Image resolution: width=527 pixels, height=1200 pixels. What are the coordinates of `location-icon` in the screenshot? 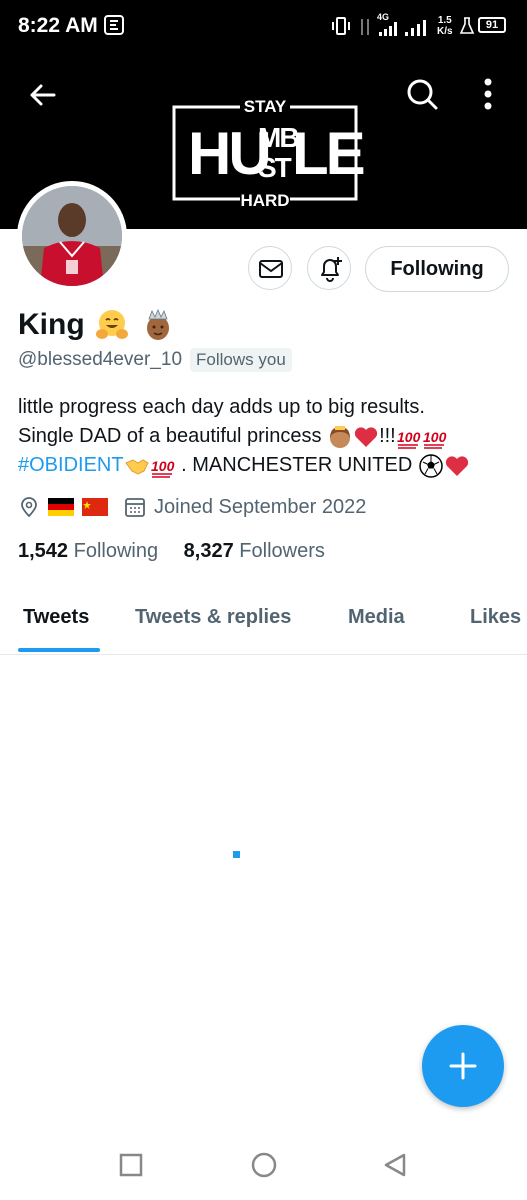 It's located at (29, 507).